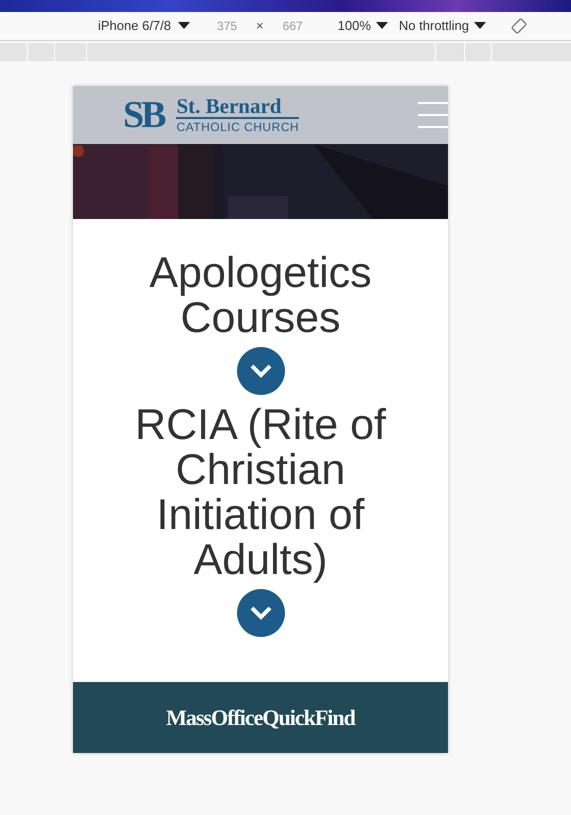  What do you see at coordinates (236, 717) in the screenshot?
I see `footer-link: Office` at bounding box center [236, 717].